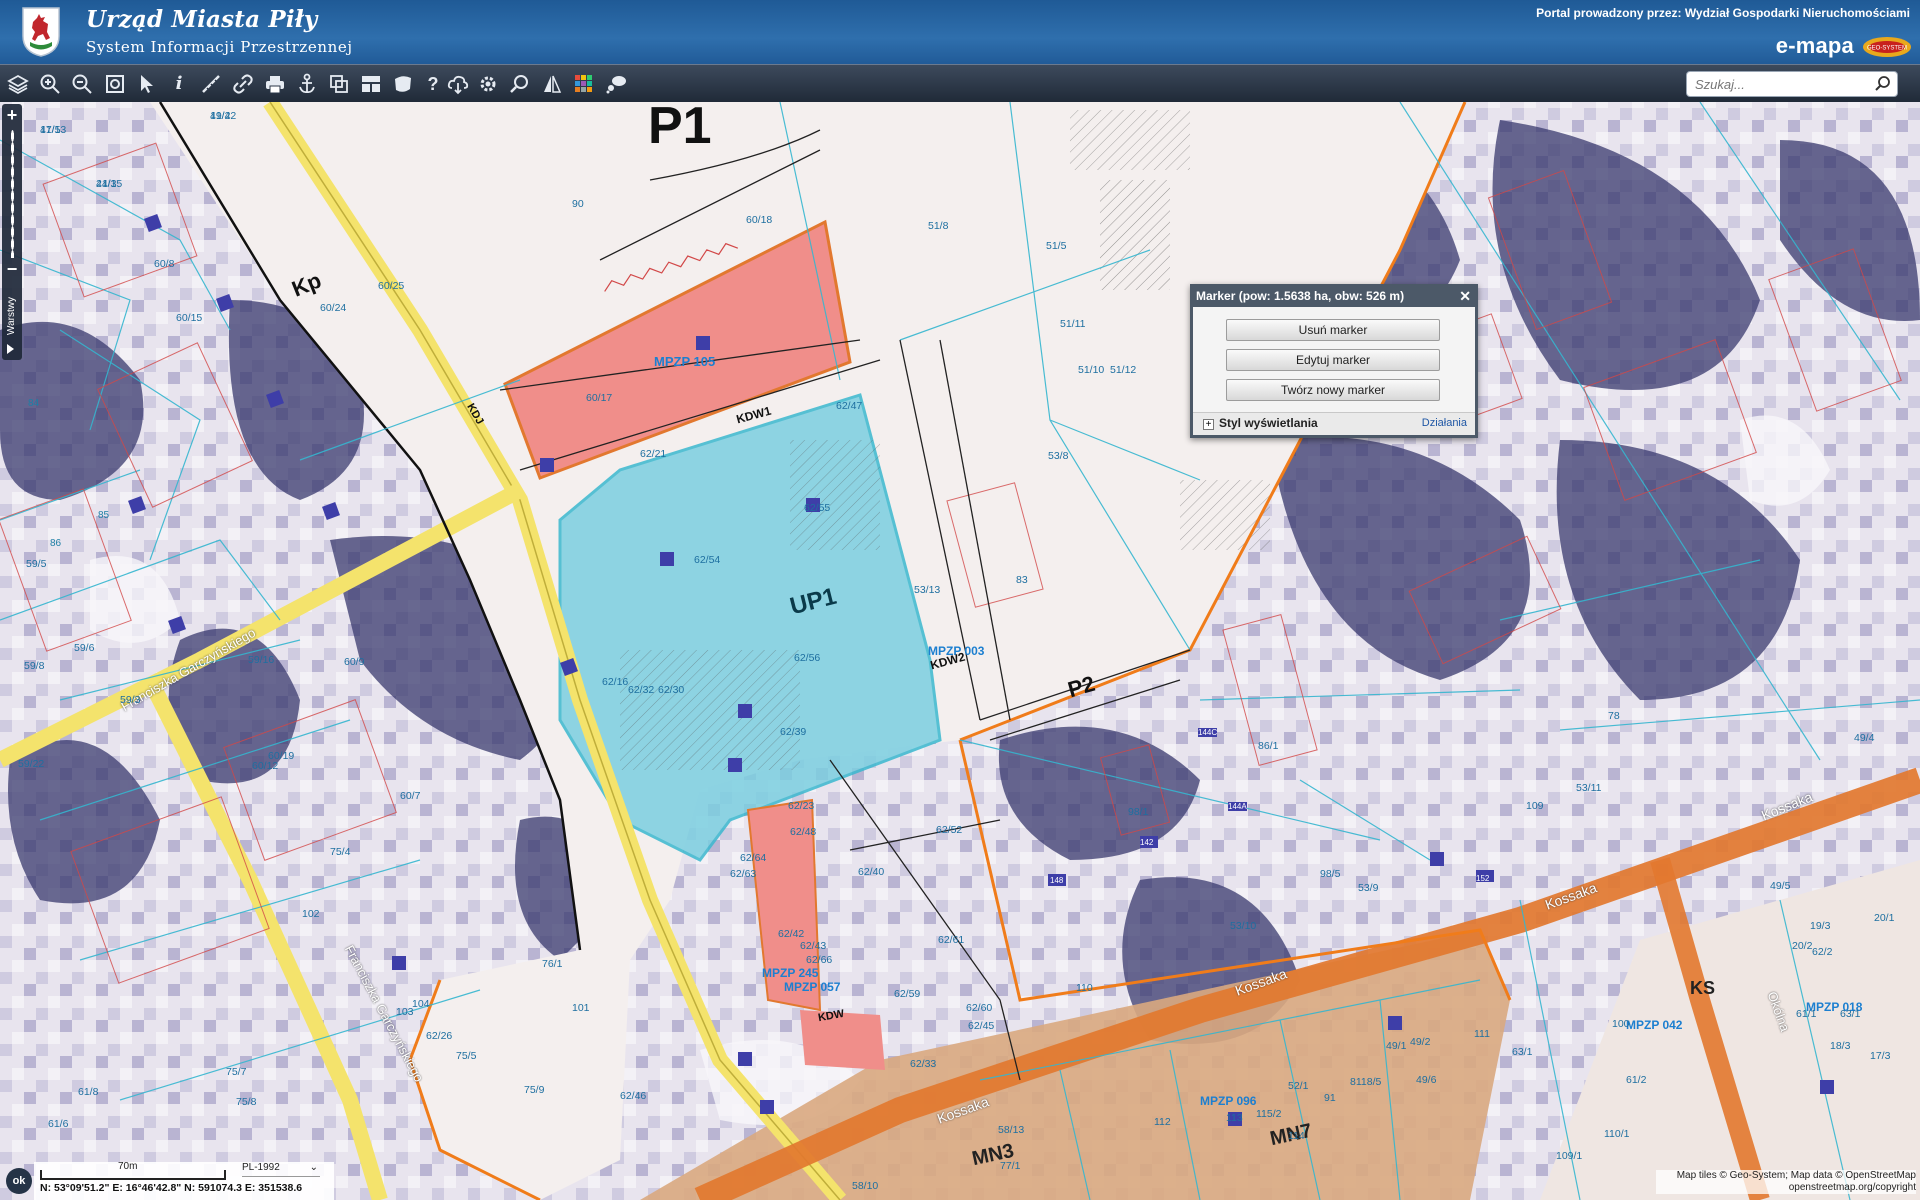  What do you see at coordinates (10, 349) in the screenshot?
I see `expand-arrow-icon` at bounding box center [10, 349].